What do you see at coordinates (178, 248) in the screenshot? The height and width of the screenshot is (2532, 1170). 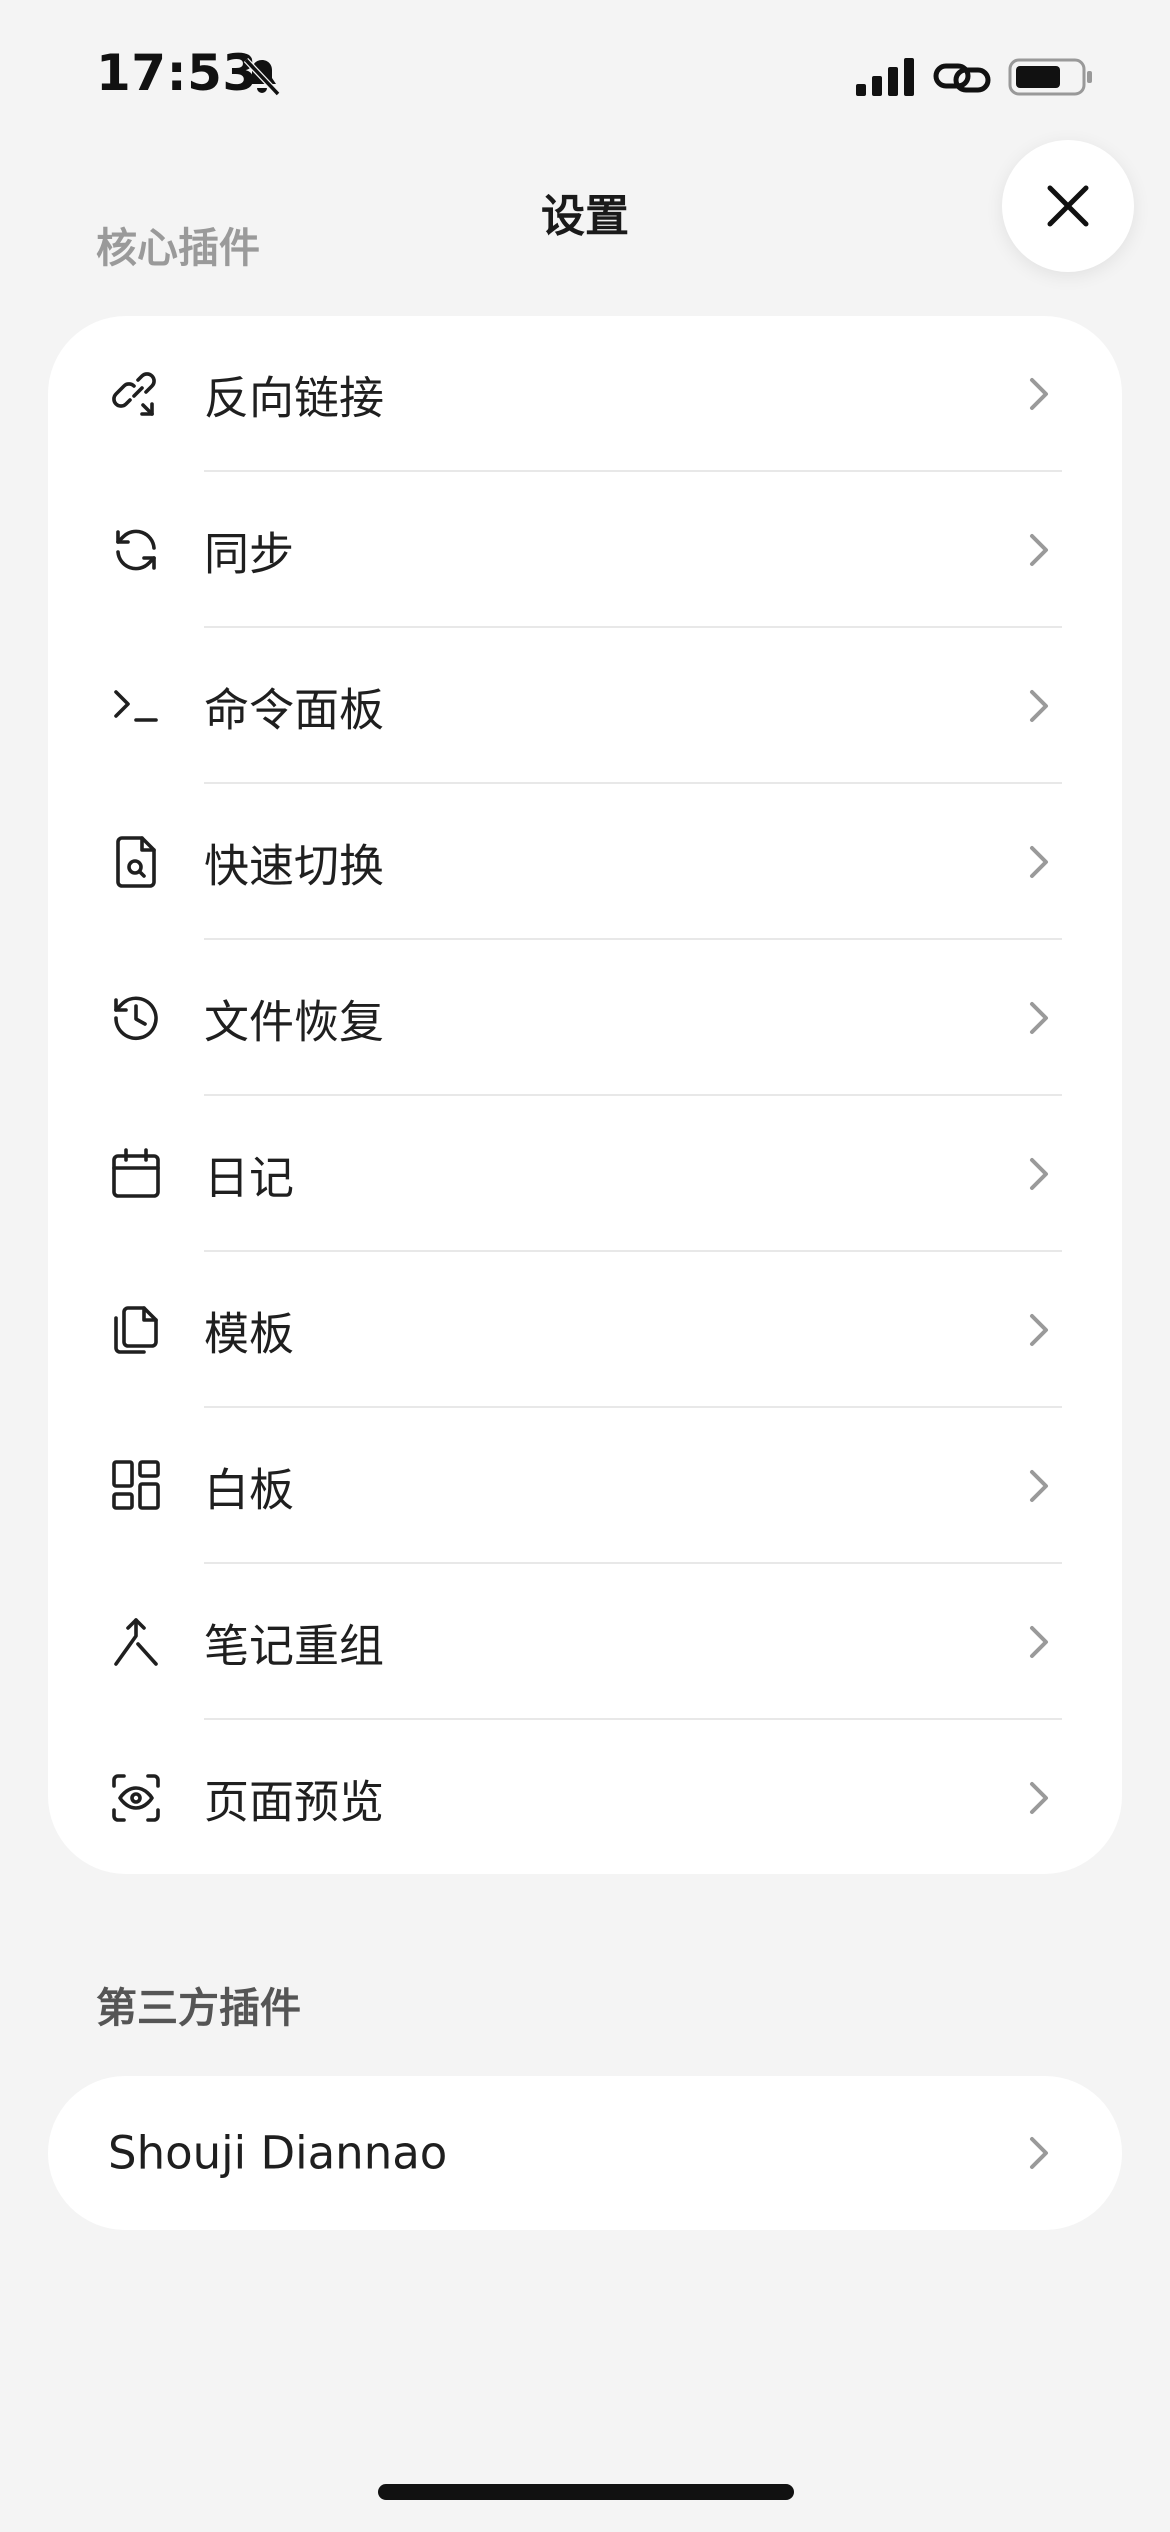 I see `section-label-core-plugins: 核心插件` at bounding box center [178, 248].